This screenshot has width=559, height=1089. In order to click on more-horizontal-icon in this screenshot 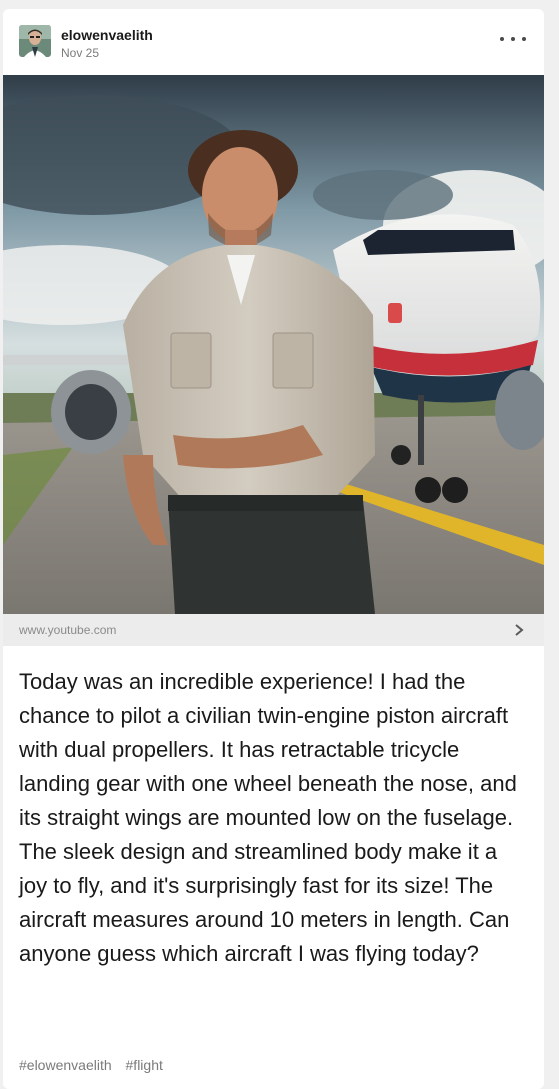, I will do `click(502, 39)`.